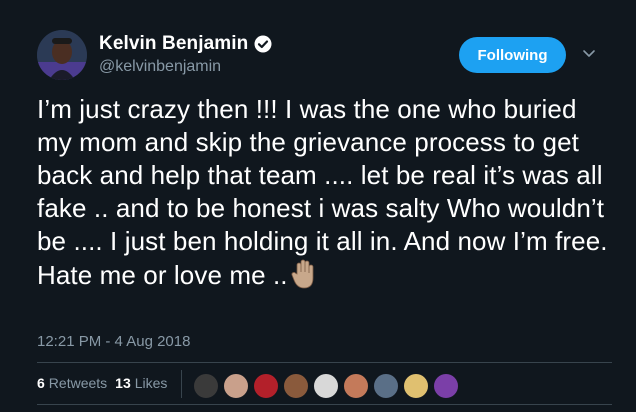  I want to click on divider-top, so click(324, 362).